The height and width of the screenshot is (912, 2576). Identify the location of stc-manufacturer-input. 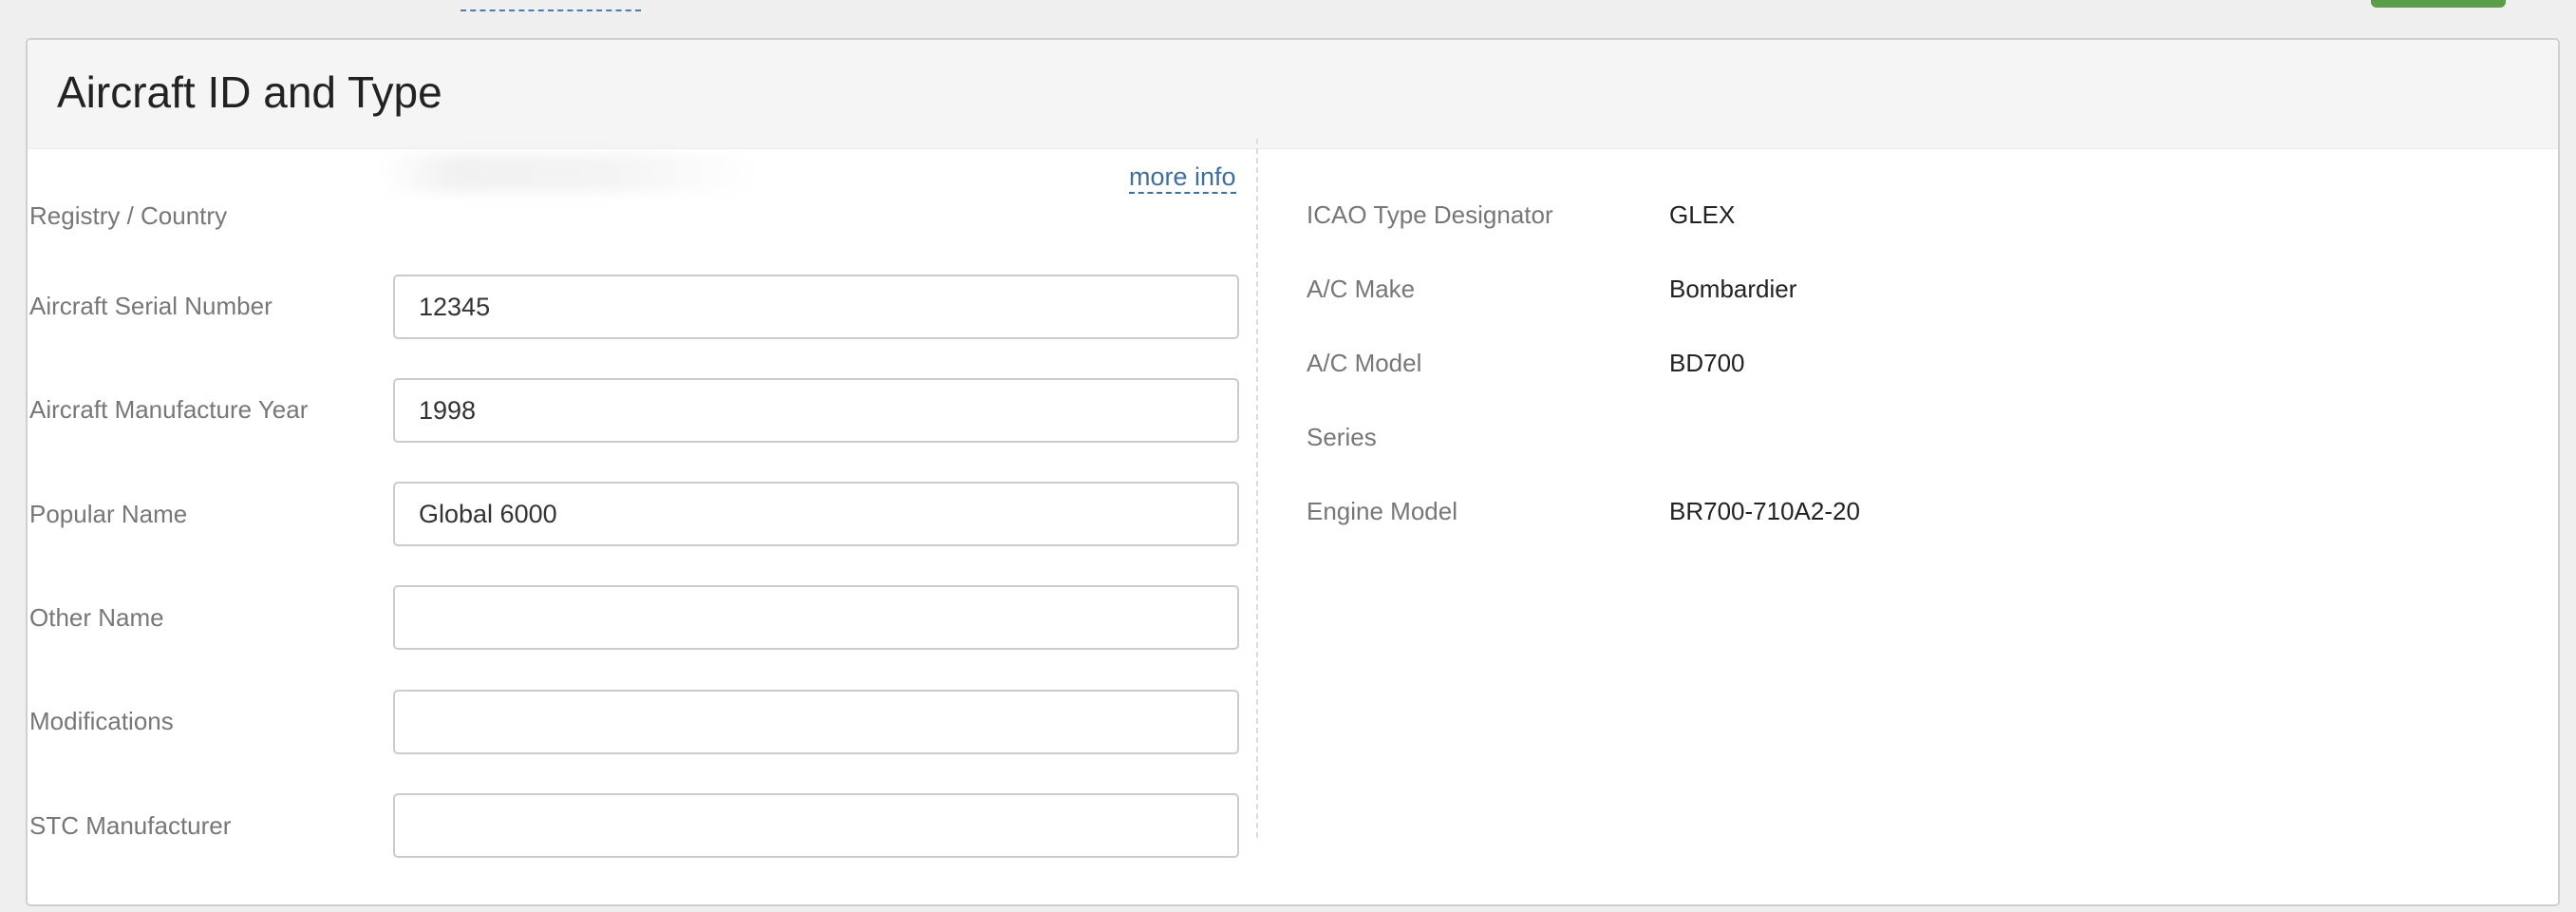
(816, 825).